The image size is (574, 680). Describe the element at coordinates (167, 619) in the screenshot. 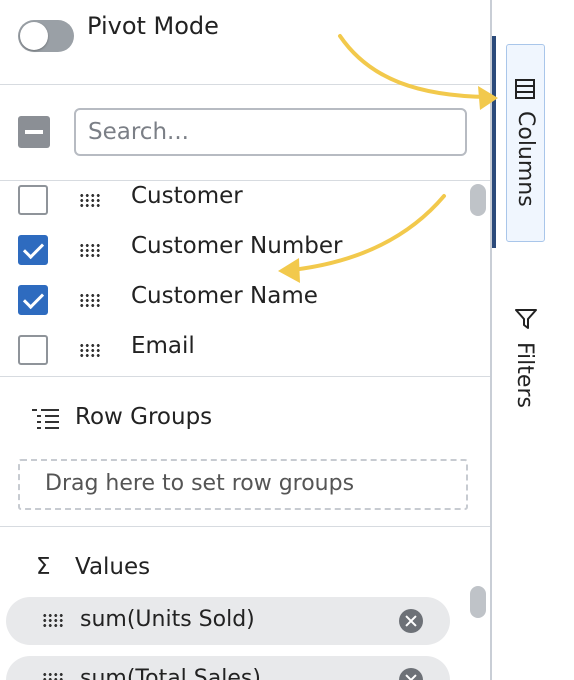

I see `value-item-label: sum(Units Sold)` at that location.